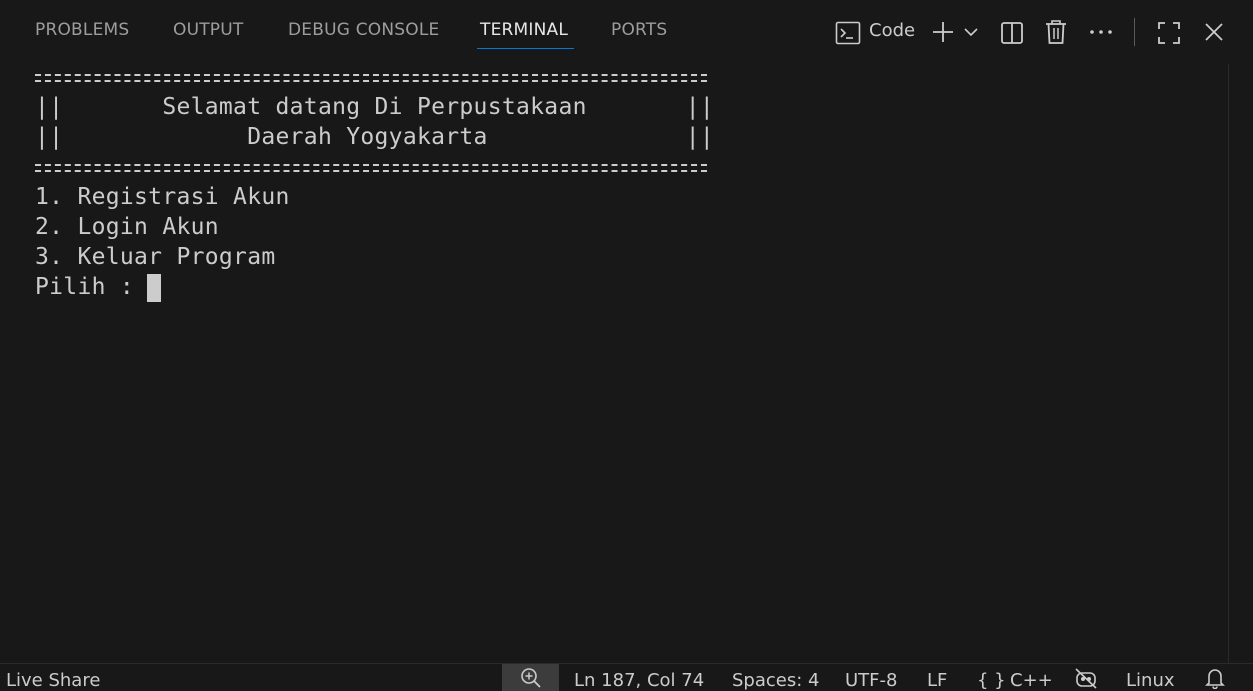 This screenshot has height=691, width=1253. I want to click on menu-option-2: 2. Login Akun, so click(127, 227).